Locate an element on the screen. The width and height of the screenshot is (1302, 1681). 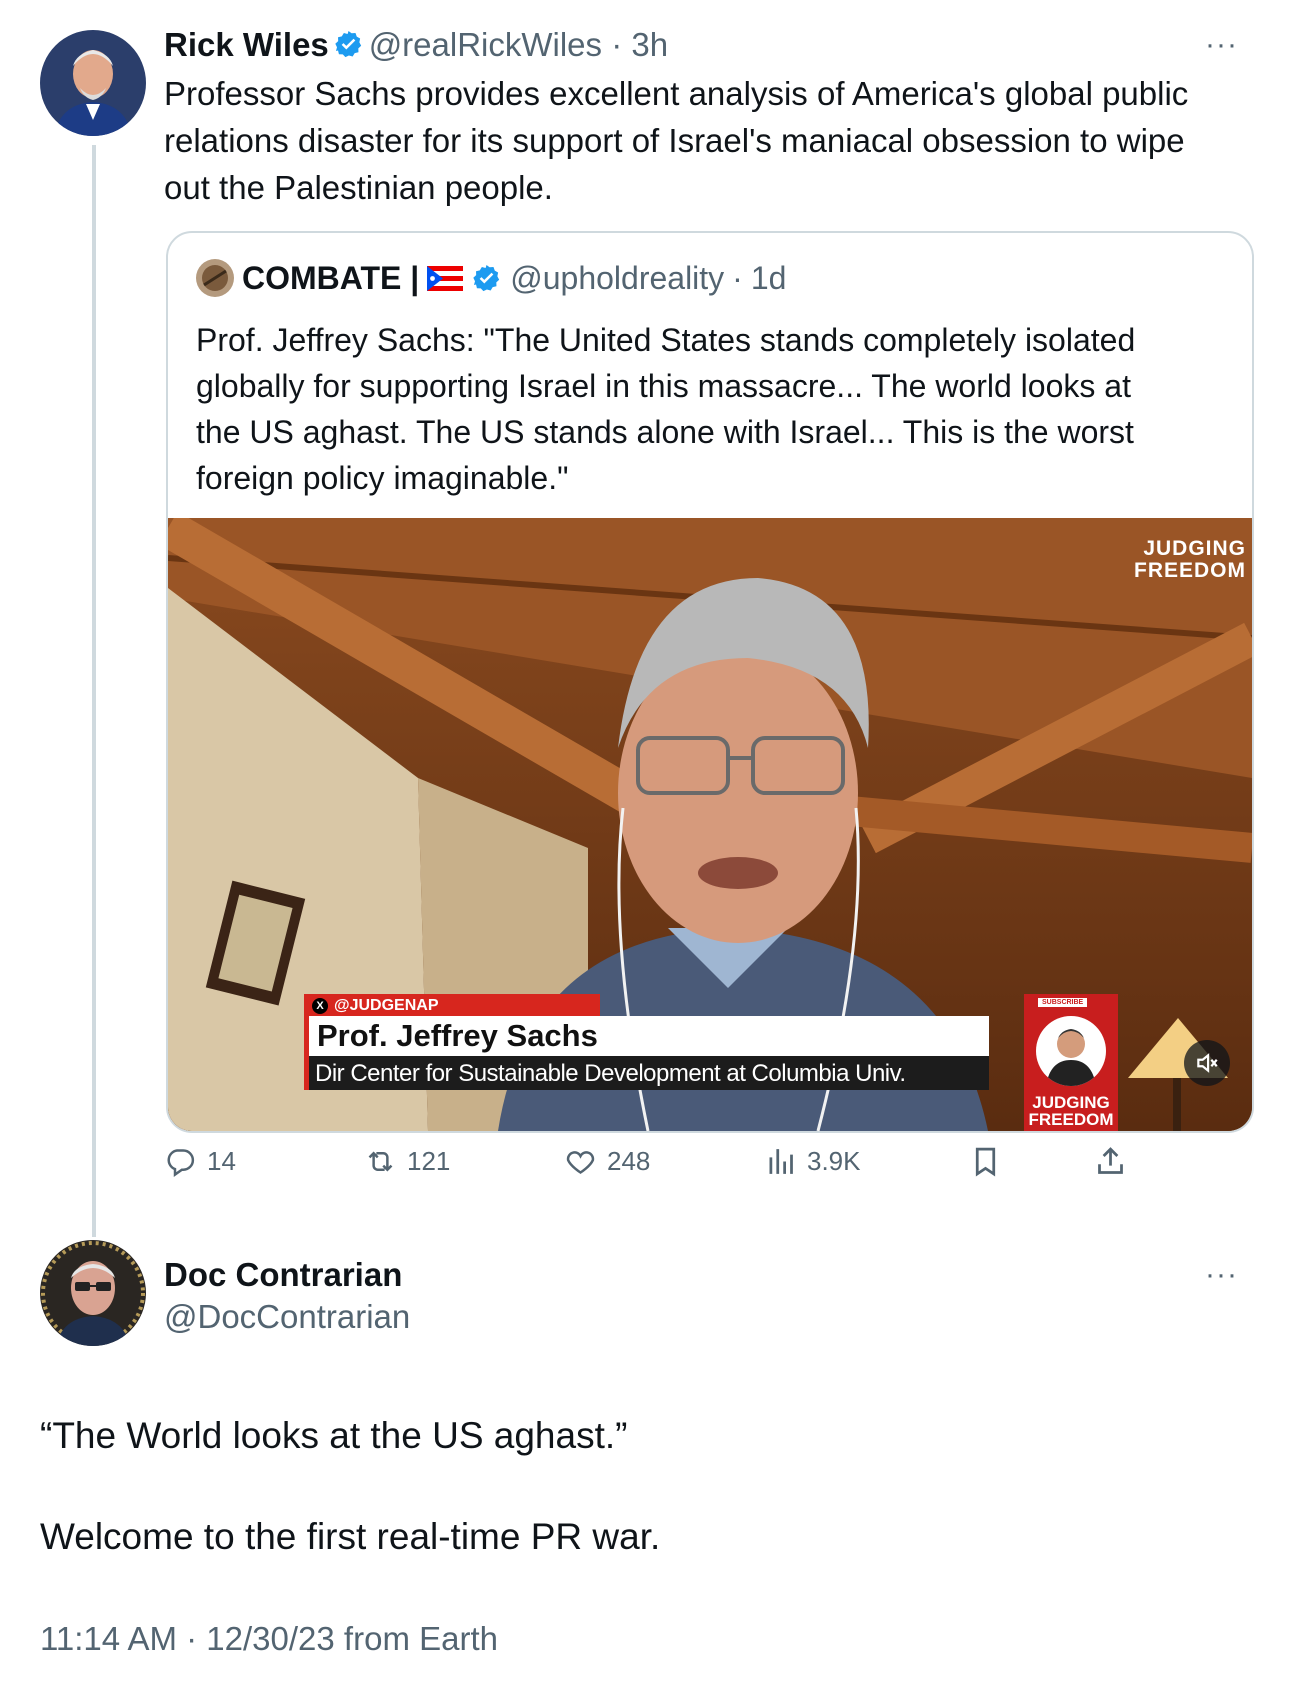
reply-paragraph: “The World looks at the US aghast.” is located at coordinates (334, 1435).